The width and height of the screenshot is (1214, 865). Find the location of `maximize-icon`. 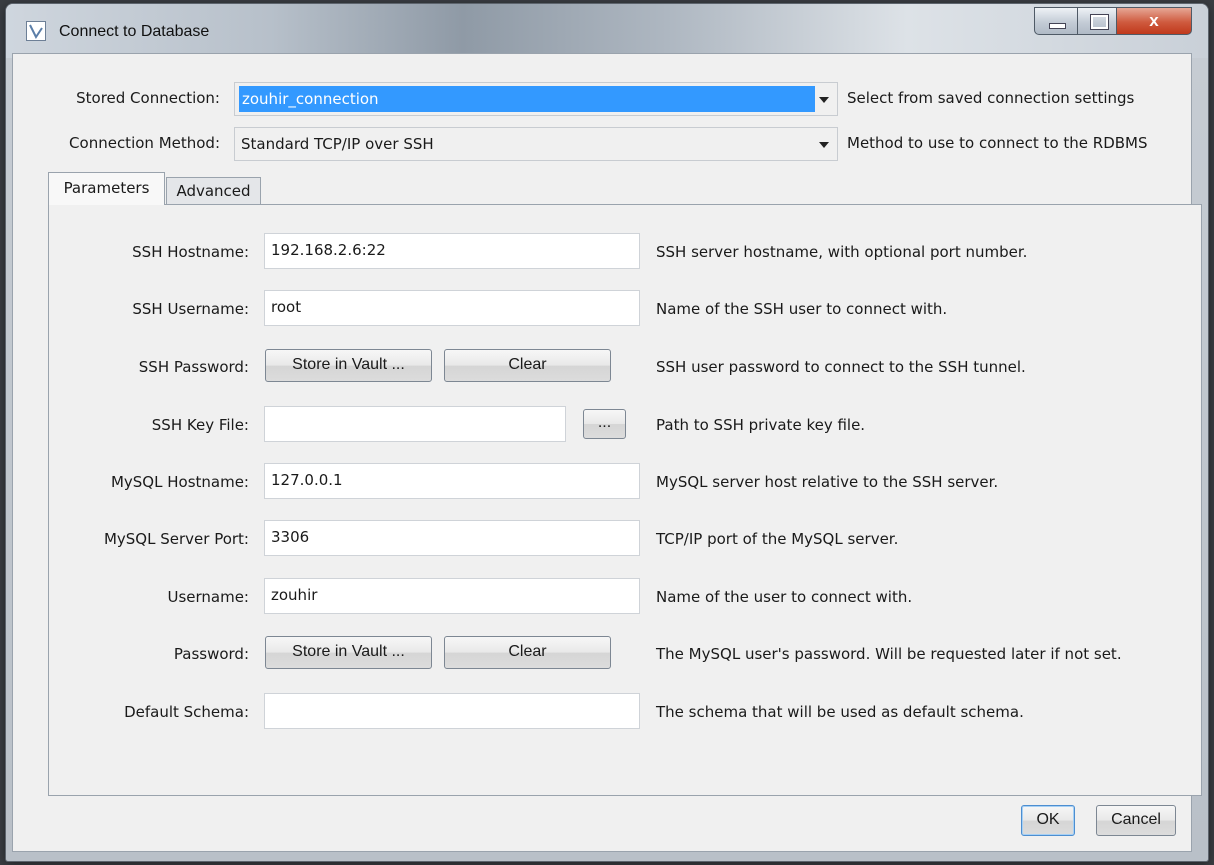

maximize-icon is located at coordinates (1099, 22).